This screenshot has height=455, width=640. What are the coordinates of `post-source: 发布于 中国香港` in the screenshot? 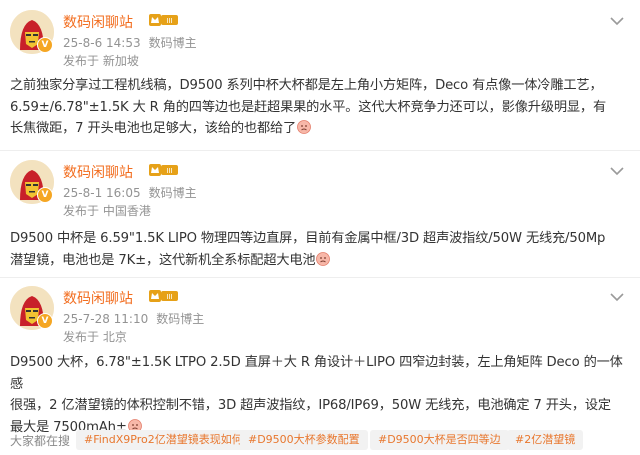 It's located at (107, 211).